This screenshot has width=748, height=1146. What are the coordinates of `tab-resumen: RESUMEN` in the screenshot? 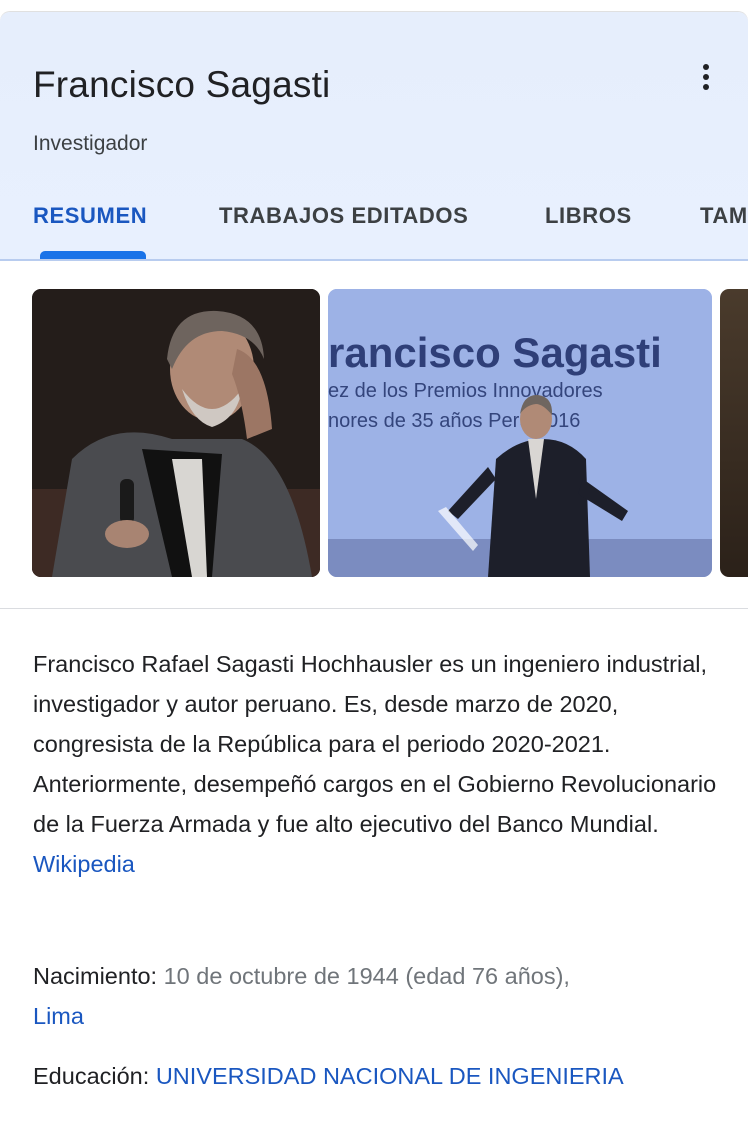 It's located at (90, 216).